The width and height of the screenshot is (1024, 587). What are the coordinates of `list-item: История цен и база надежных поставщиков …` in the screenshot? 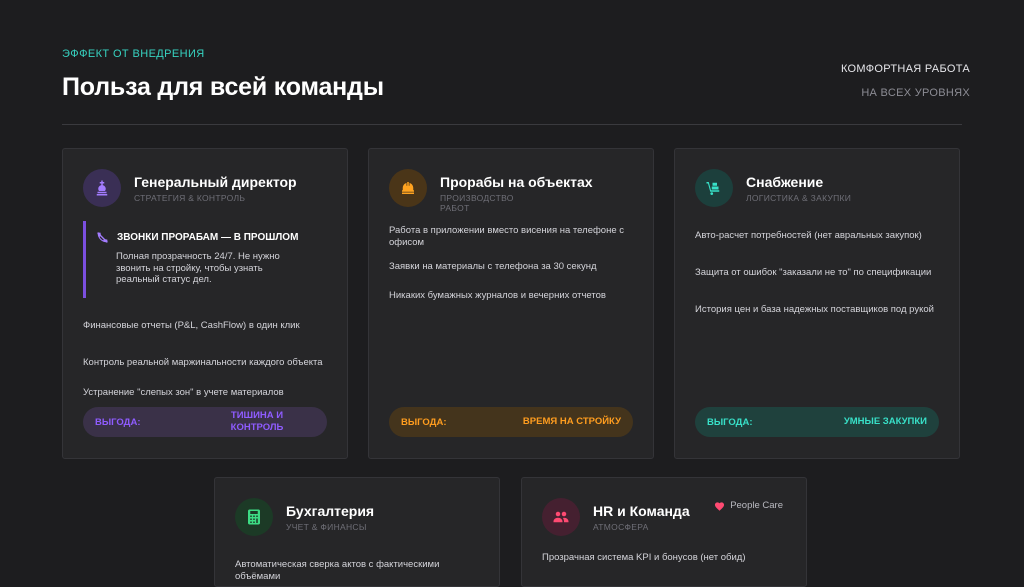 It's located at (814, 309).